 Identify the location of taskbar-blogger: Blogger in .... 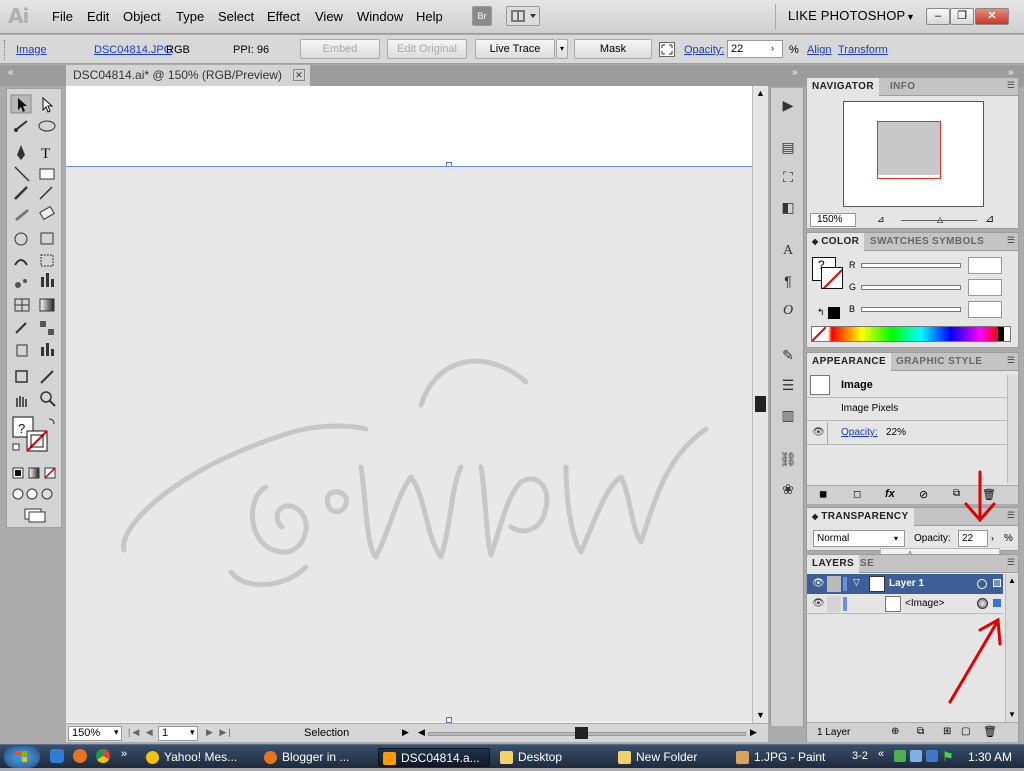
(316, 757).